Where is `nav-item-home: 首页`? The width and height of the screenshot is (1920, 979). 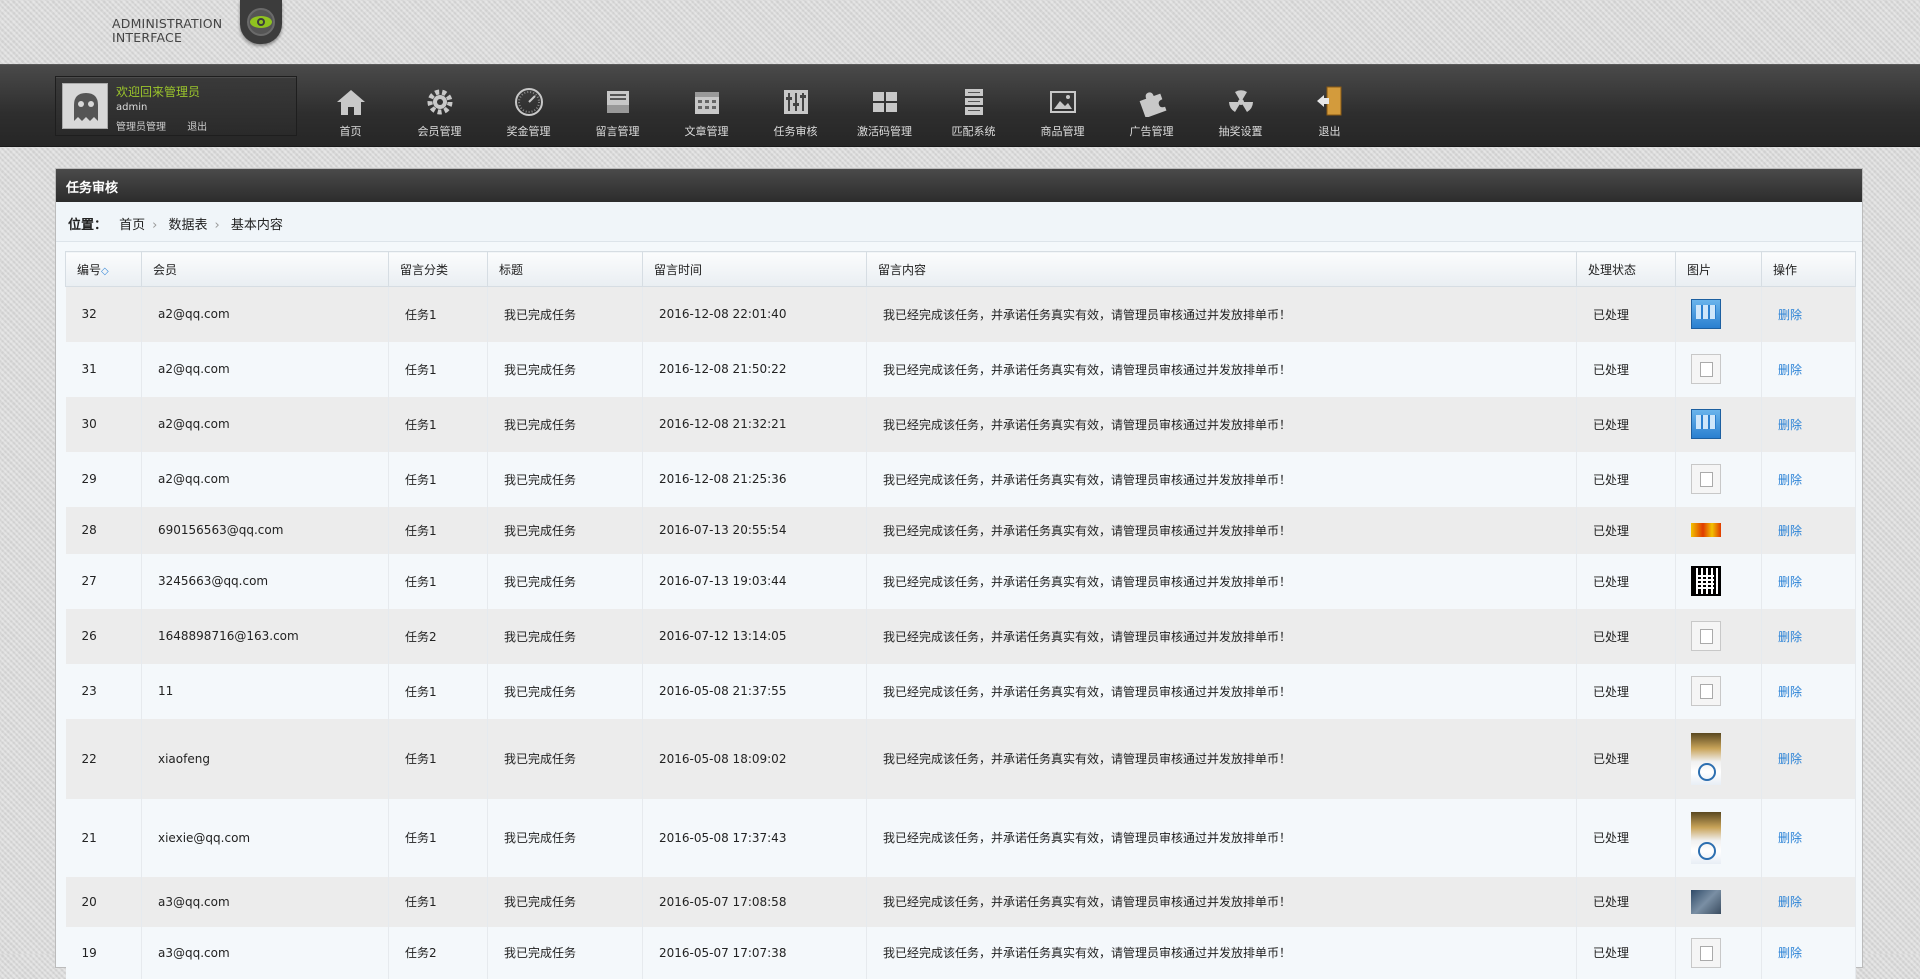 nav-item-home: 首页 is located at coordinates (350, 106).